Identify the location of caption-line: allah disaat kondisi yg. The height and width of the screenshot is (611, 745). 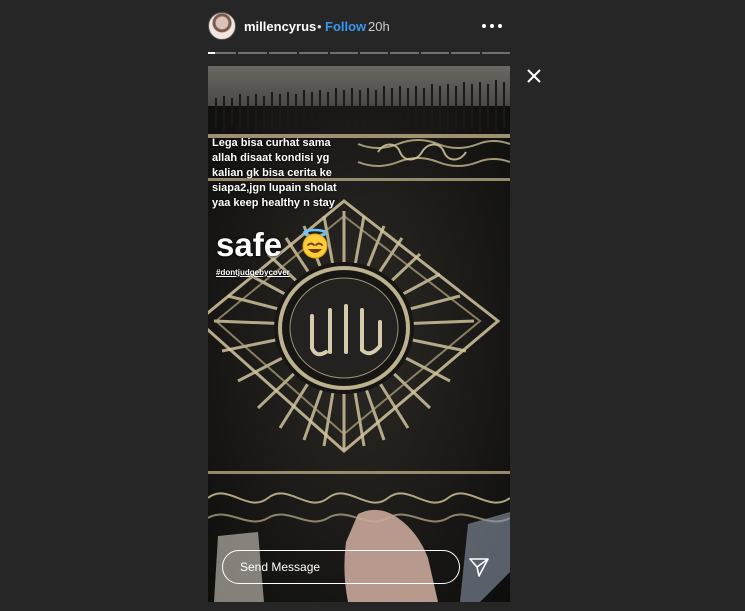
(271, 158).